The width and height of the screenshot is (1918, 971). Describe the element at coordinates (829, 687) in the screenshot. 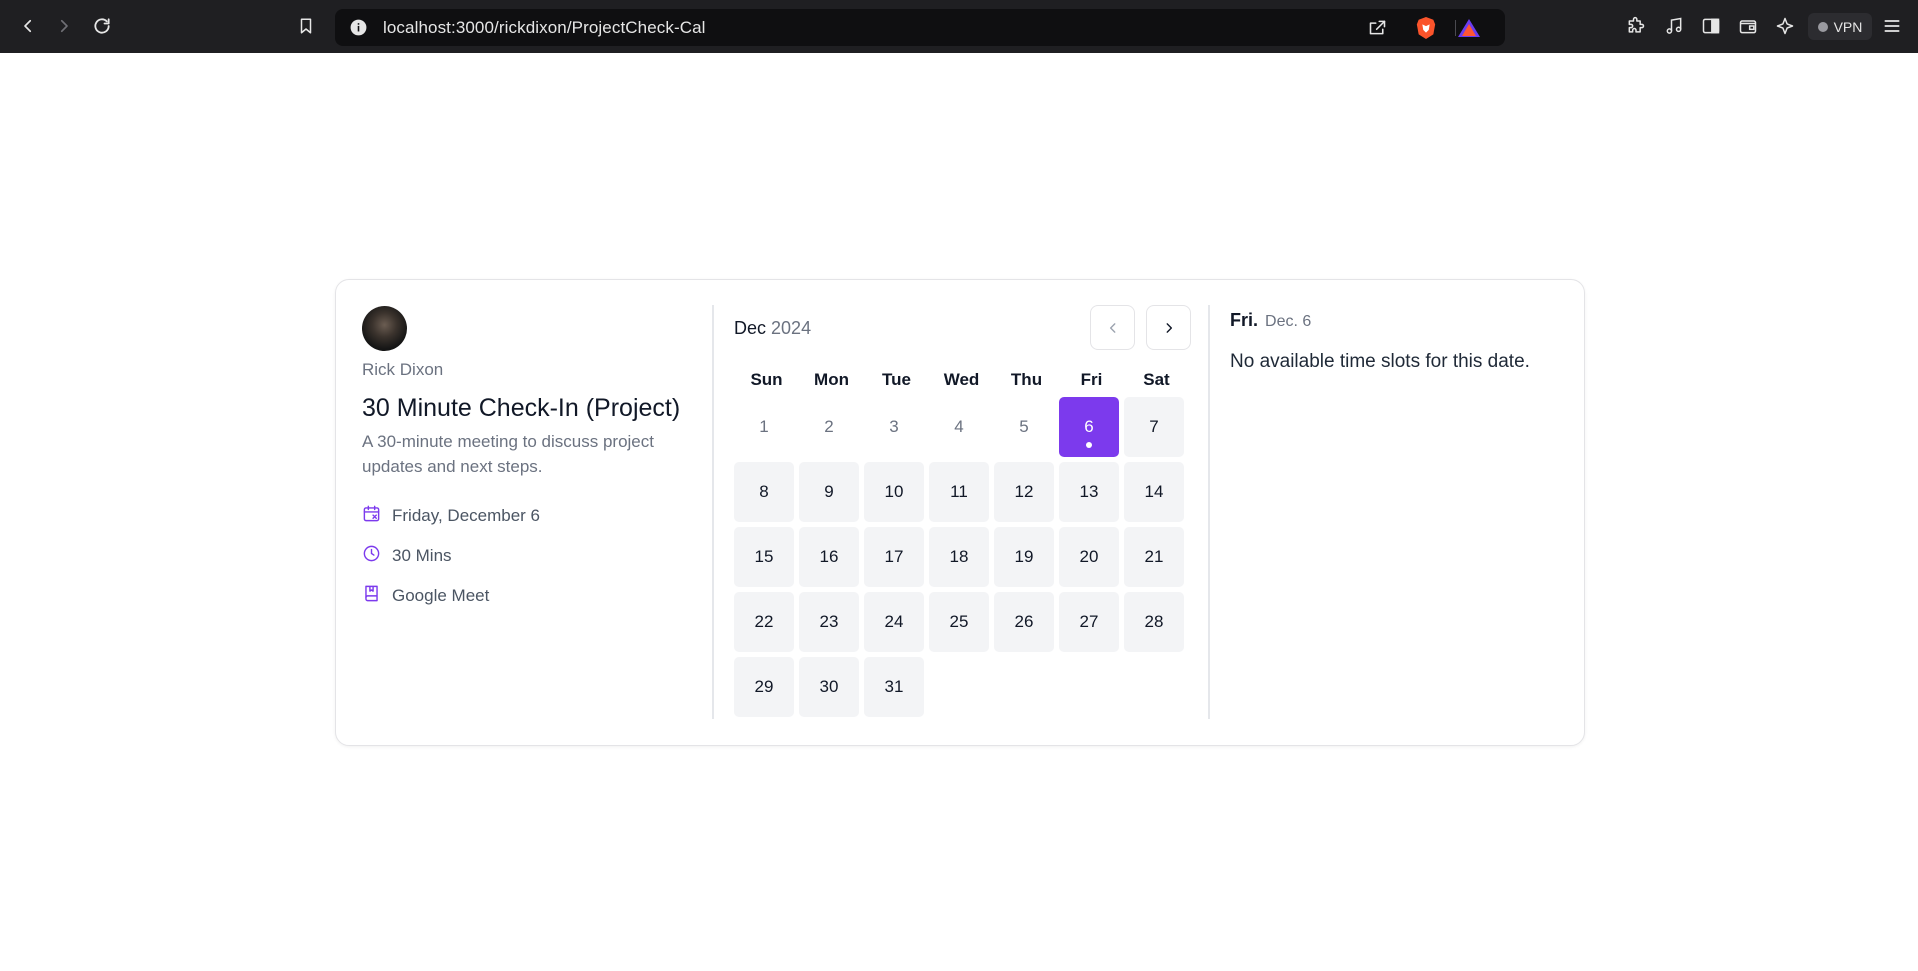

I see `day-cell: 30` at that location.